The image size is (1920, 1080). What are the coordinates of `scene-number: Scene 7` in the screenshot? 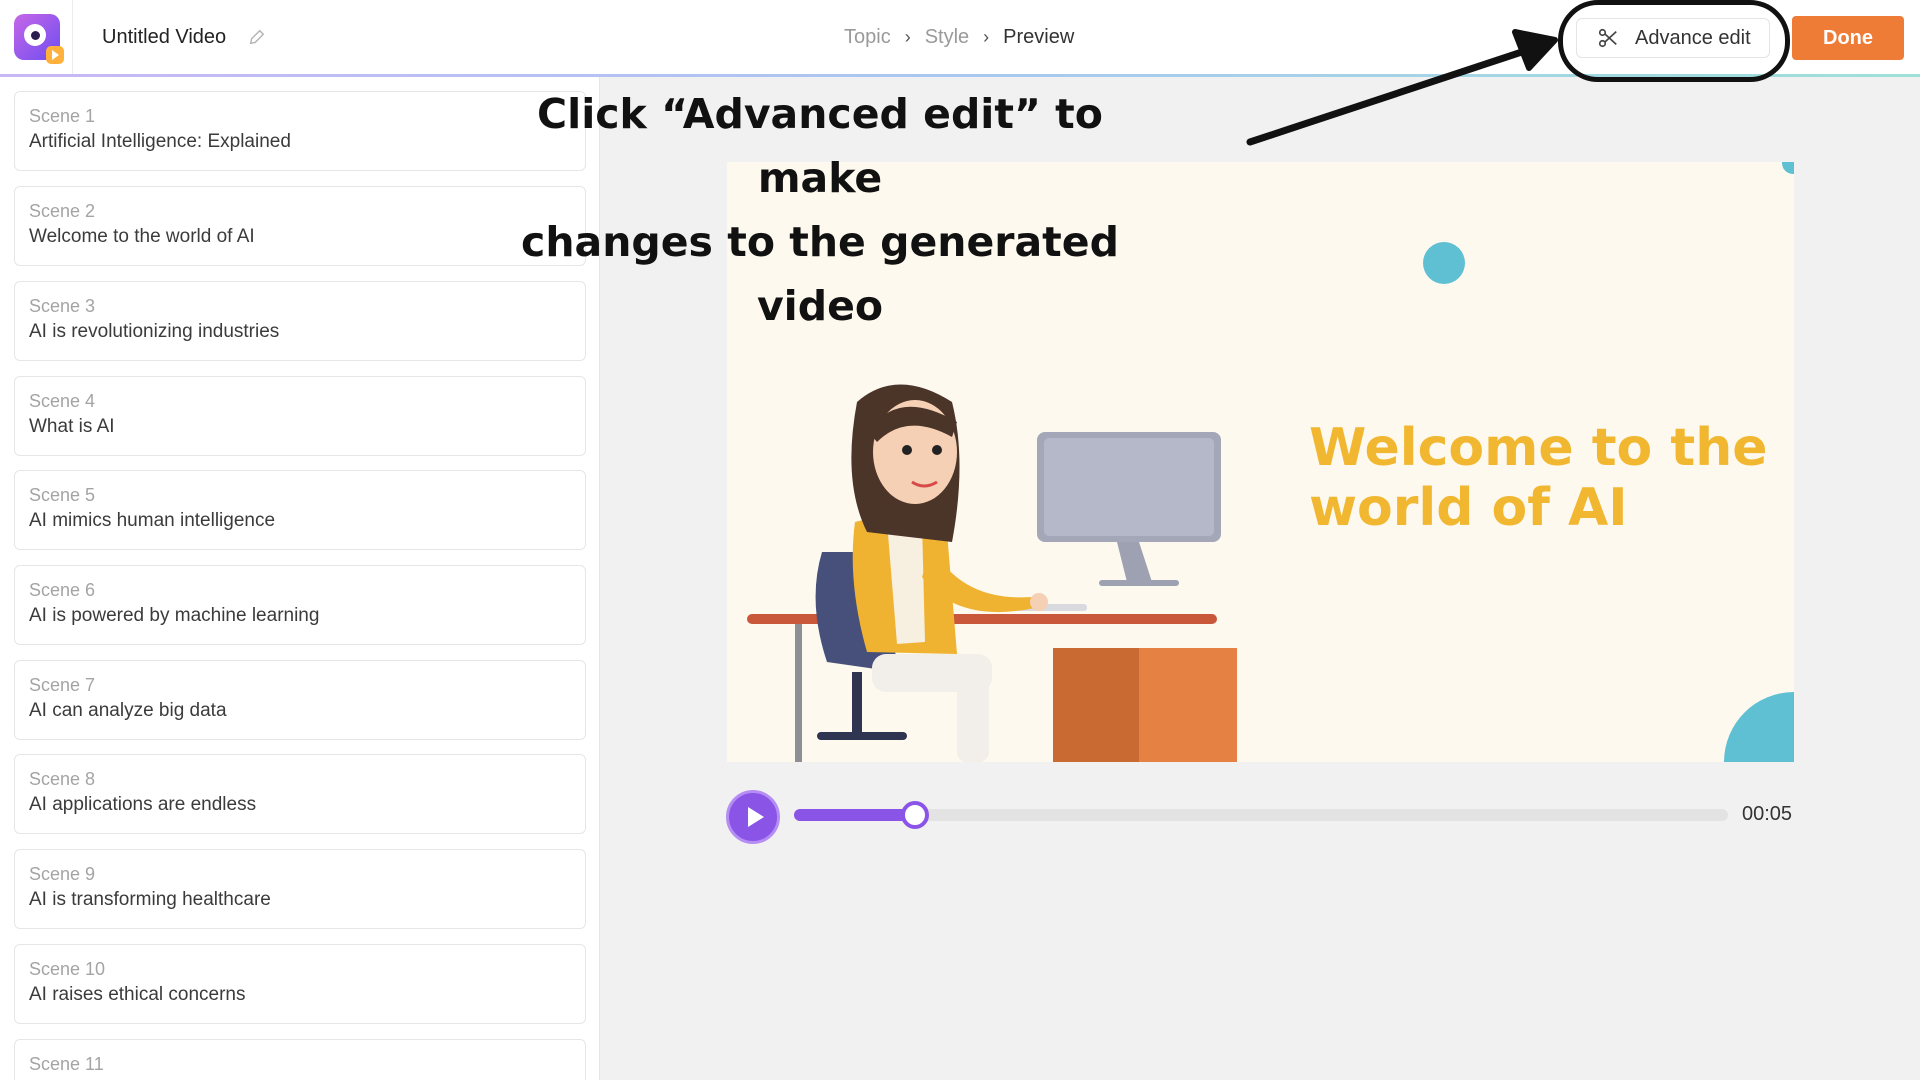 It's located at (62, 685).